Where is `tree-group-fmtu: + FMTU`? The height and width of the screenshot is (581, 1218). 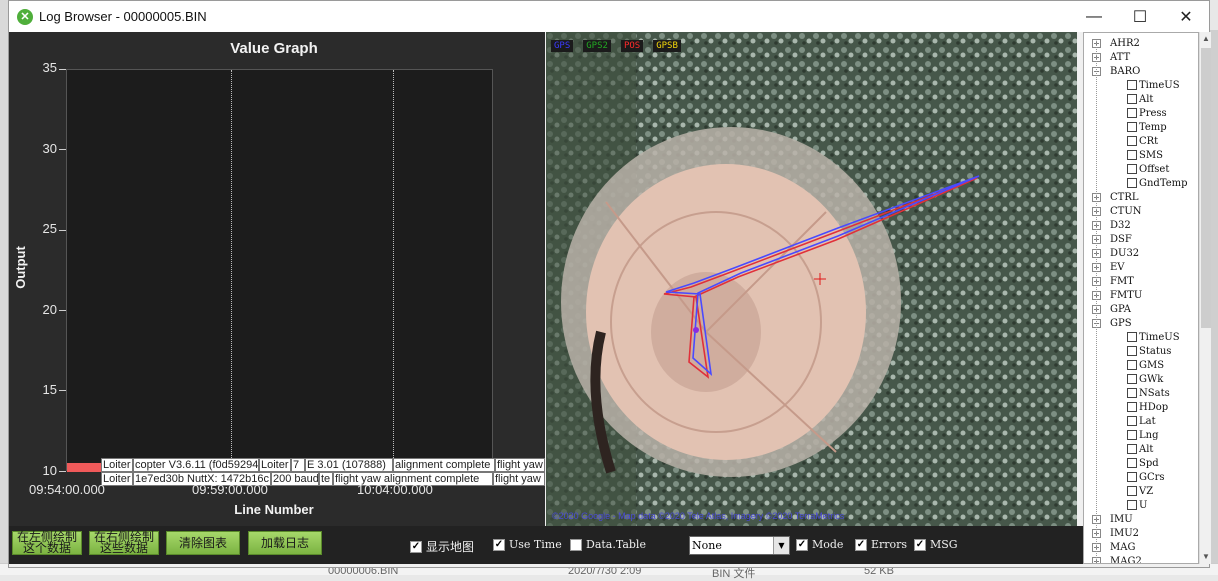
tree-group-fmtu: + FMTU is located at coordinates (1117, 295).